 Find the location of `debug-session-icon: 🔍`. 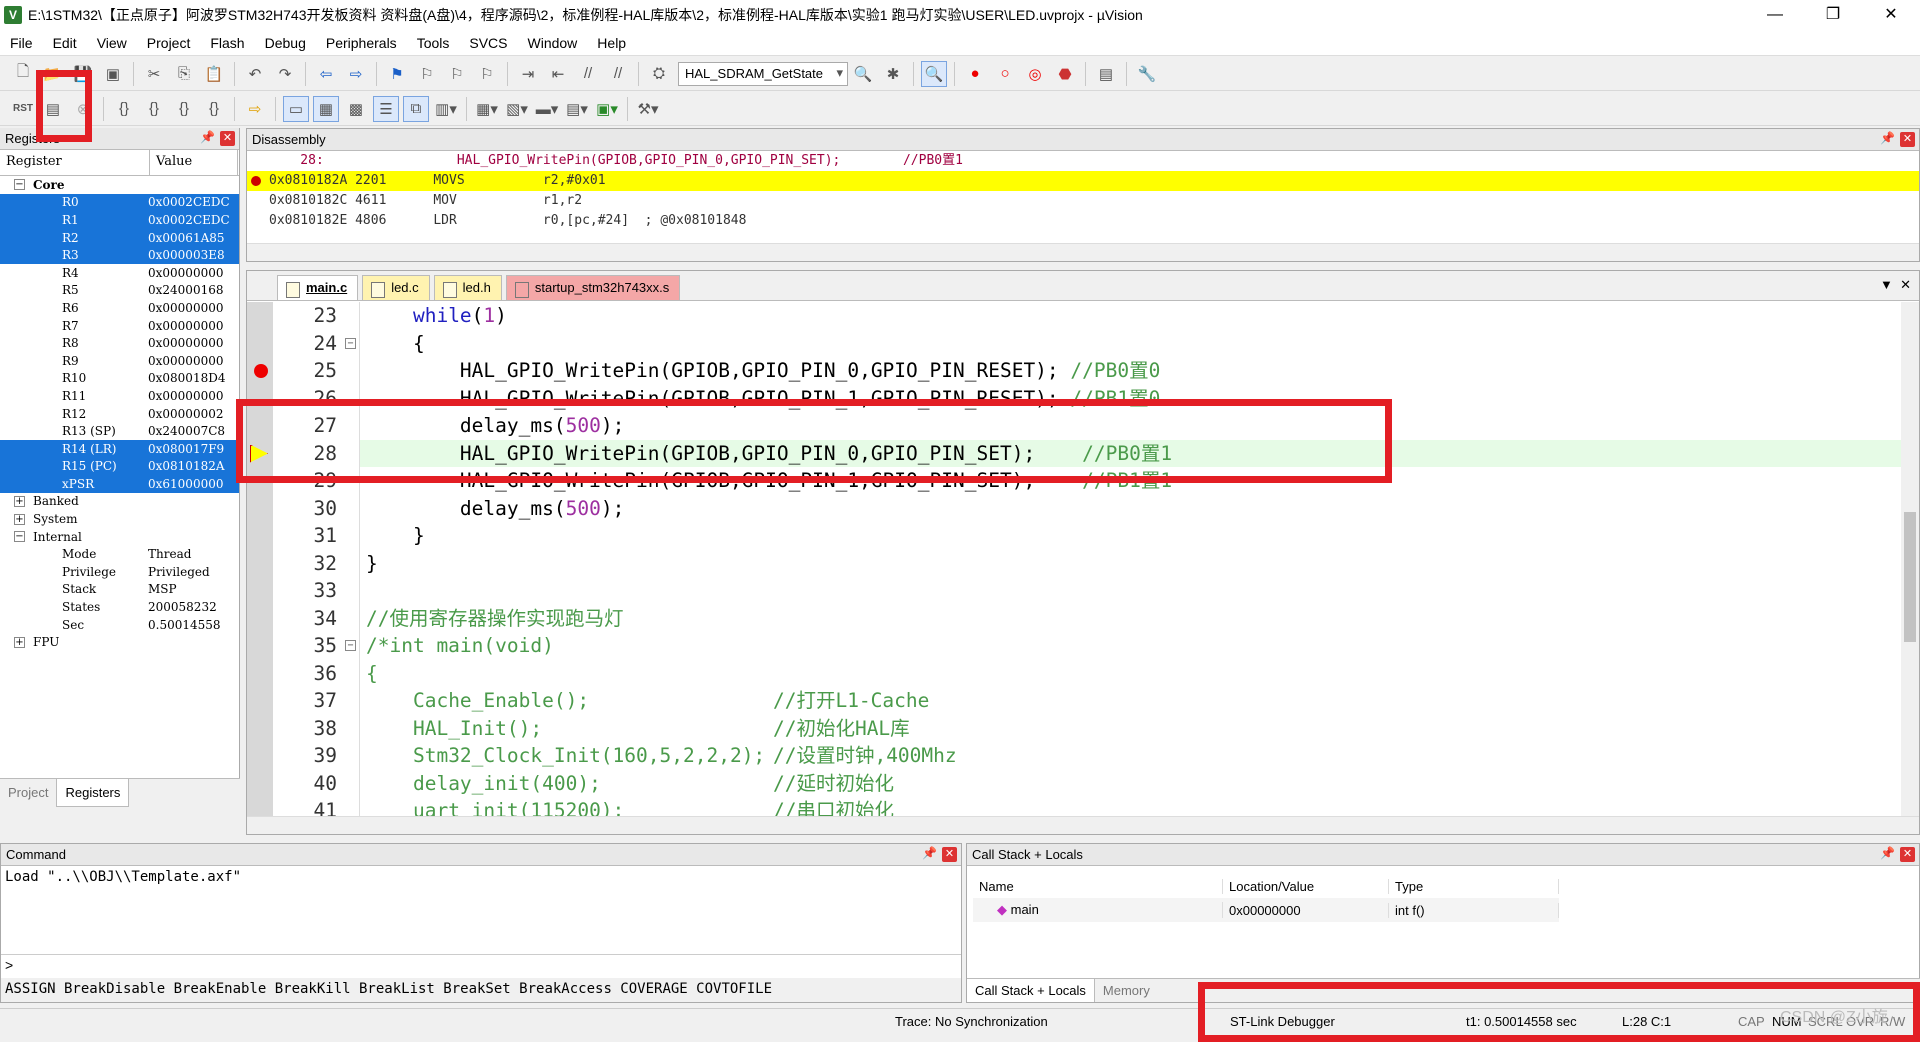

debug-session-icon: 🔍 is located at coordinates (934, 73).